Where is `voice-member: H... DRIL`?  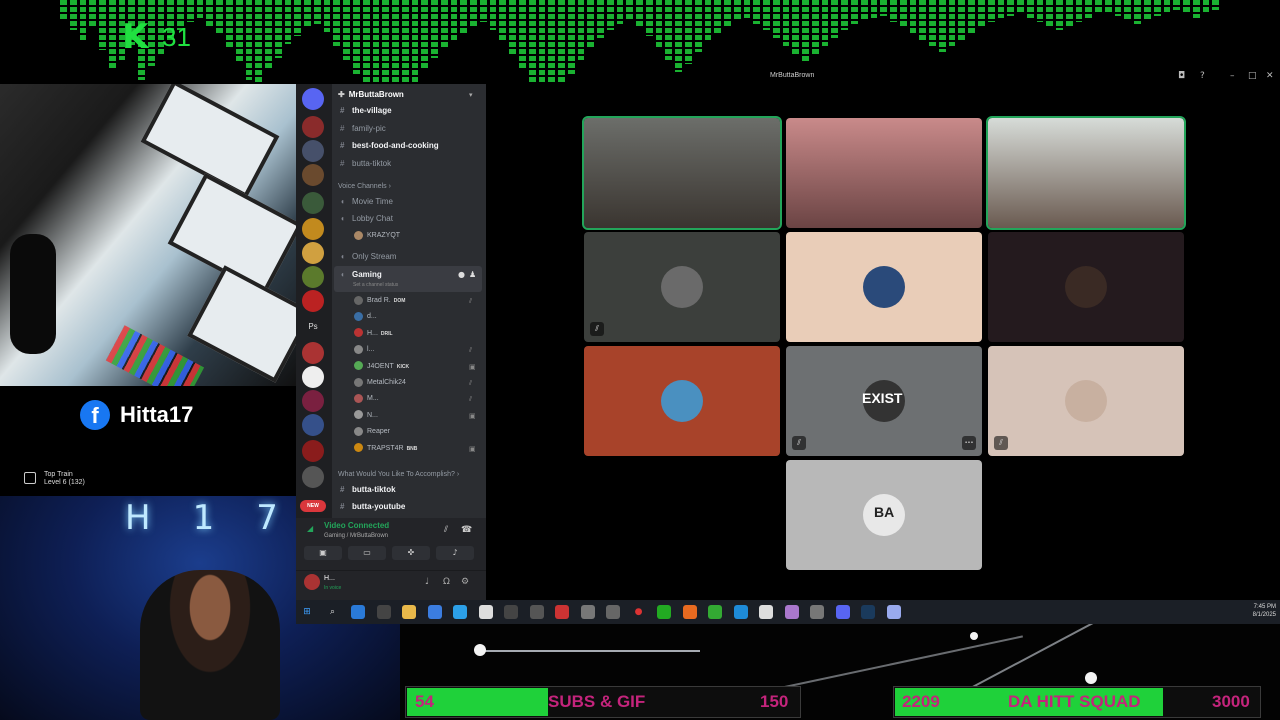 voice-member: H... DRIL is located at coordinates (373, 334).